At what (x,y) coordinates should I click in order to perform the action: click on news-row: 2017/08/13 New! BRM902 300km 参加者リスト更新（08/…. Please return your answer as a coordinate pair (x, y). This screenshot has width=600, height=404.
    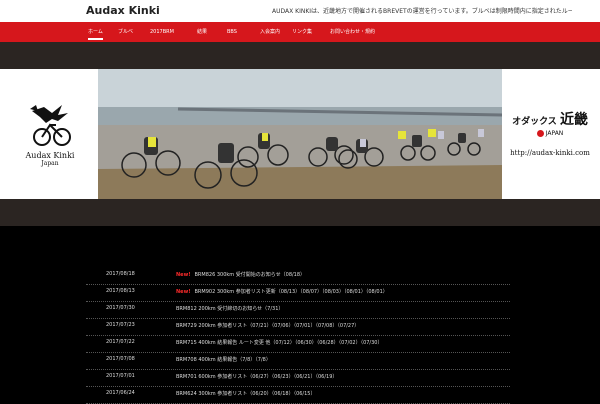
    Looking at the image, I should click on (298, 293).